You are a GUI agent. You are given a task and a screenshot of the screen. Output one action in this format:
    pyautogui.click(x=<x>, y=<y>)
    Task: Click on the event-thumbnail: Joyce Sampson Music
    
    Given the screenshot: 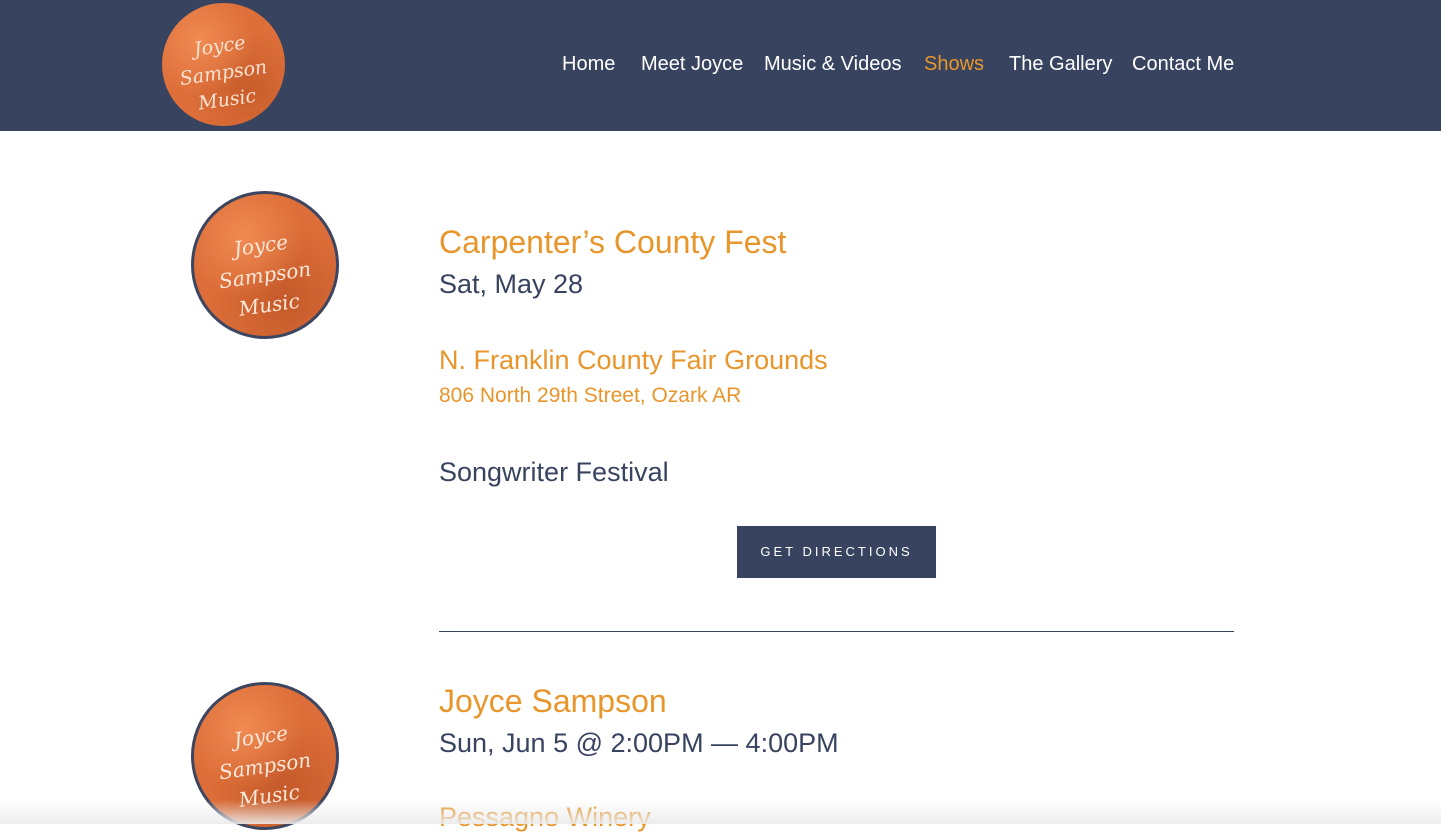 What is the action you would take?
    pyautogui.click(x=265, y=265)
    